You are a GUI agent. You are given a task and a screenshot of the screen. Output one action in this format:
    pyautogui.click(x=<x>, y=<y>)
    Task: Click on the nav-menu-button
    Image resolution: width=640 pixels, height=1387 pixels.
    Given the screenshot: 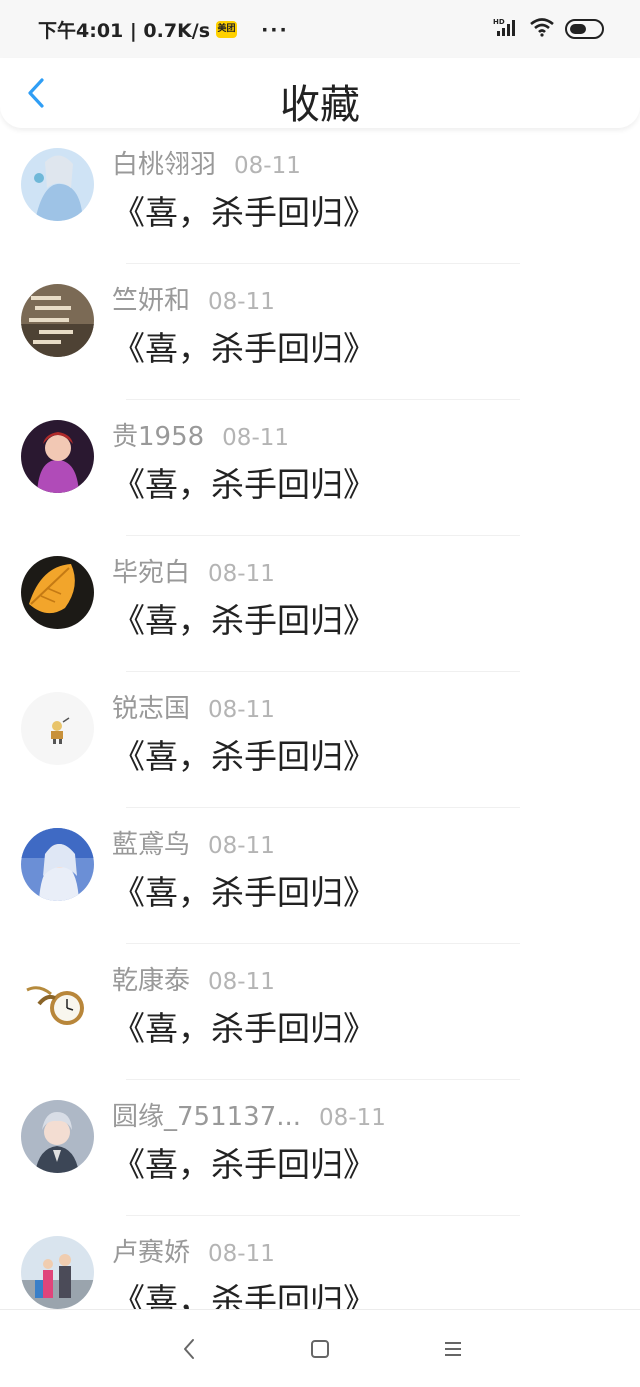 What is the action you would take?
    pyautogui.click(x=453, y=1349)
    